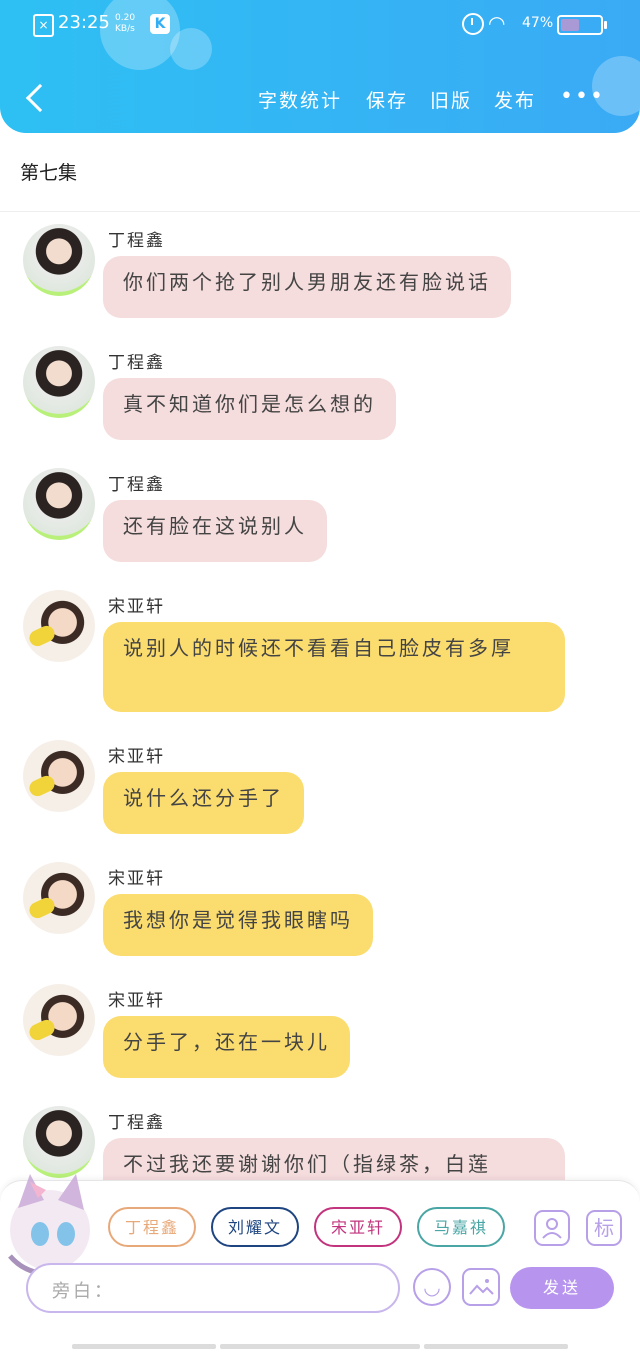 This screenshot has width=640, height=1352. I want to click on battery-percent: 47%, so click(538, 23).